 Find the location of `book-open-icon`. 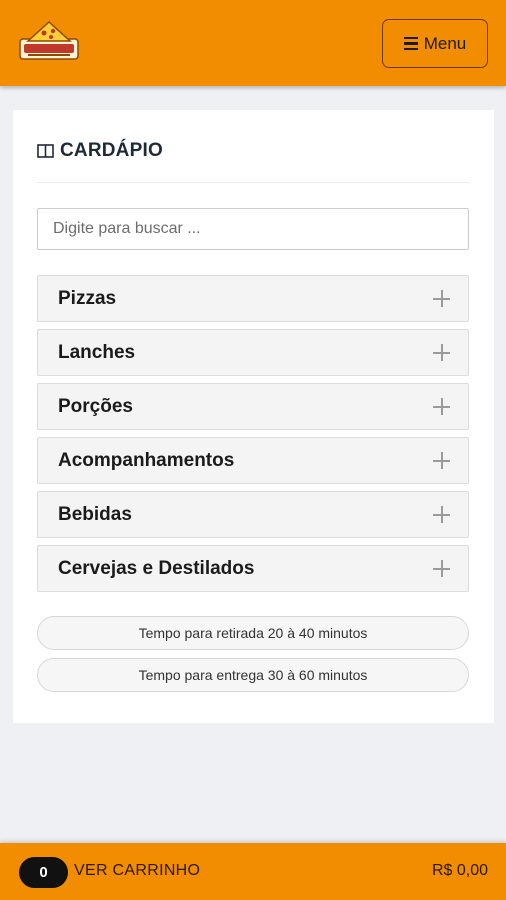

book-open-icon is located at coordinates (45, 151).